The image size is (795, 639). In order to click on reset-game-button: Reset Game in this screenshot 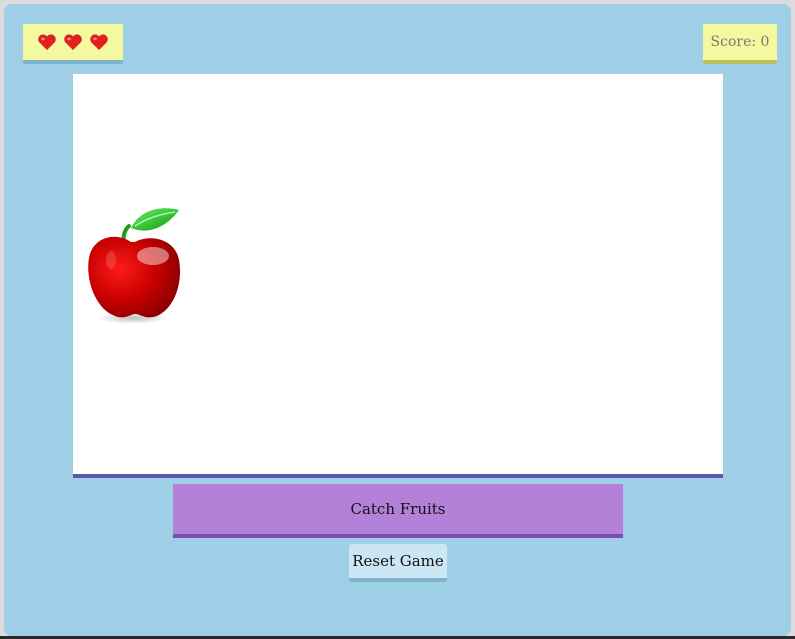, I will do `click(398, 563)`.